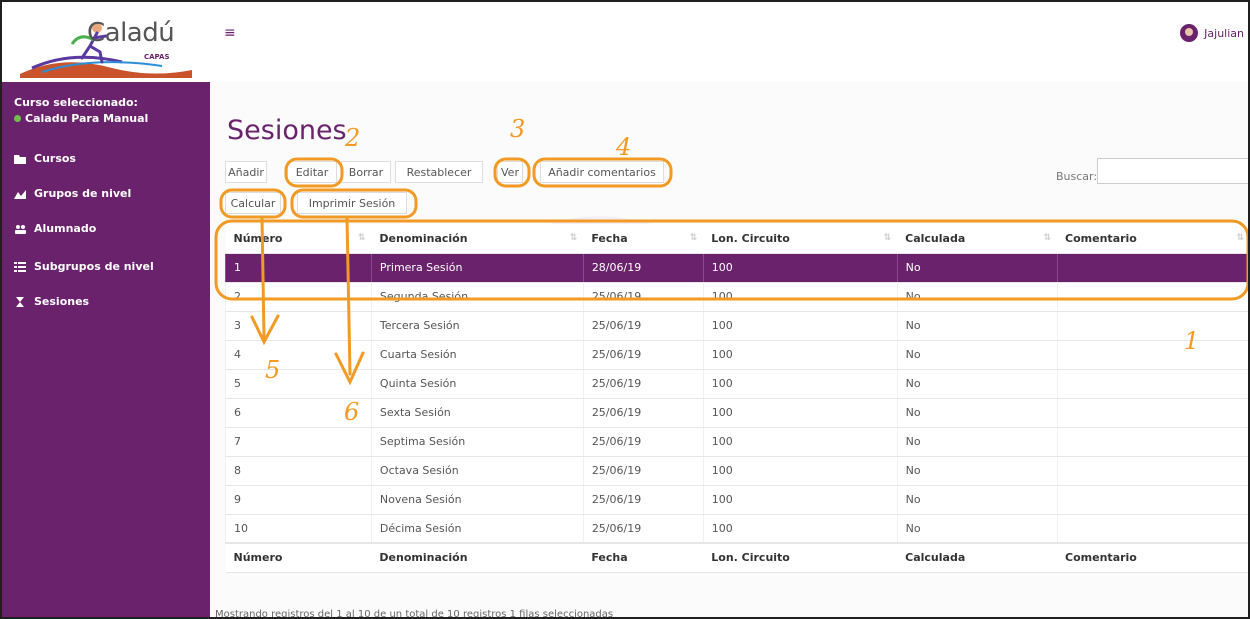 The height and width of the screenshot is (619, 1250). Describe the element at coordinates (643, 557) in the screenshot. I see `footer-fecha: Fecha` at that location.